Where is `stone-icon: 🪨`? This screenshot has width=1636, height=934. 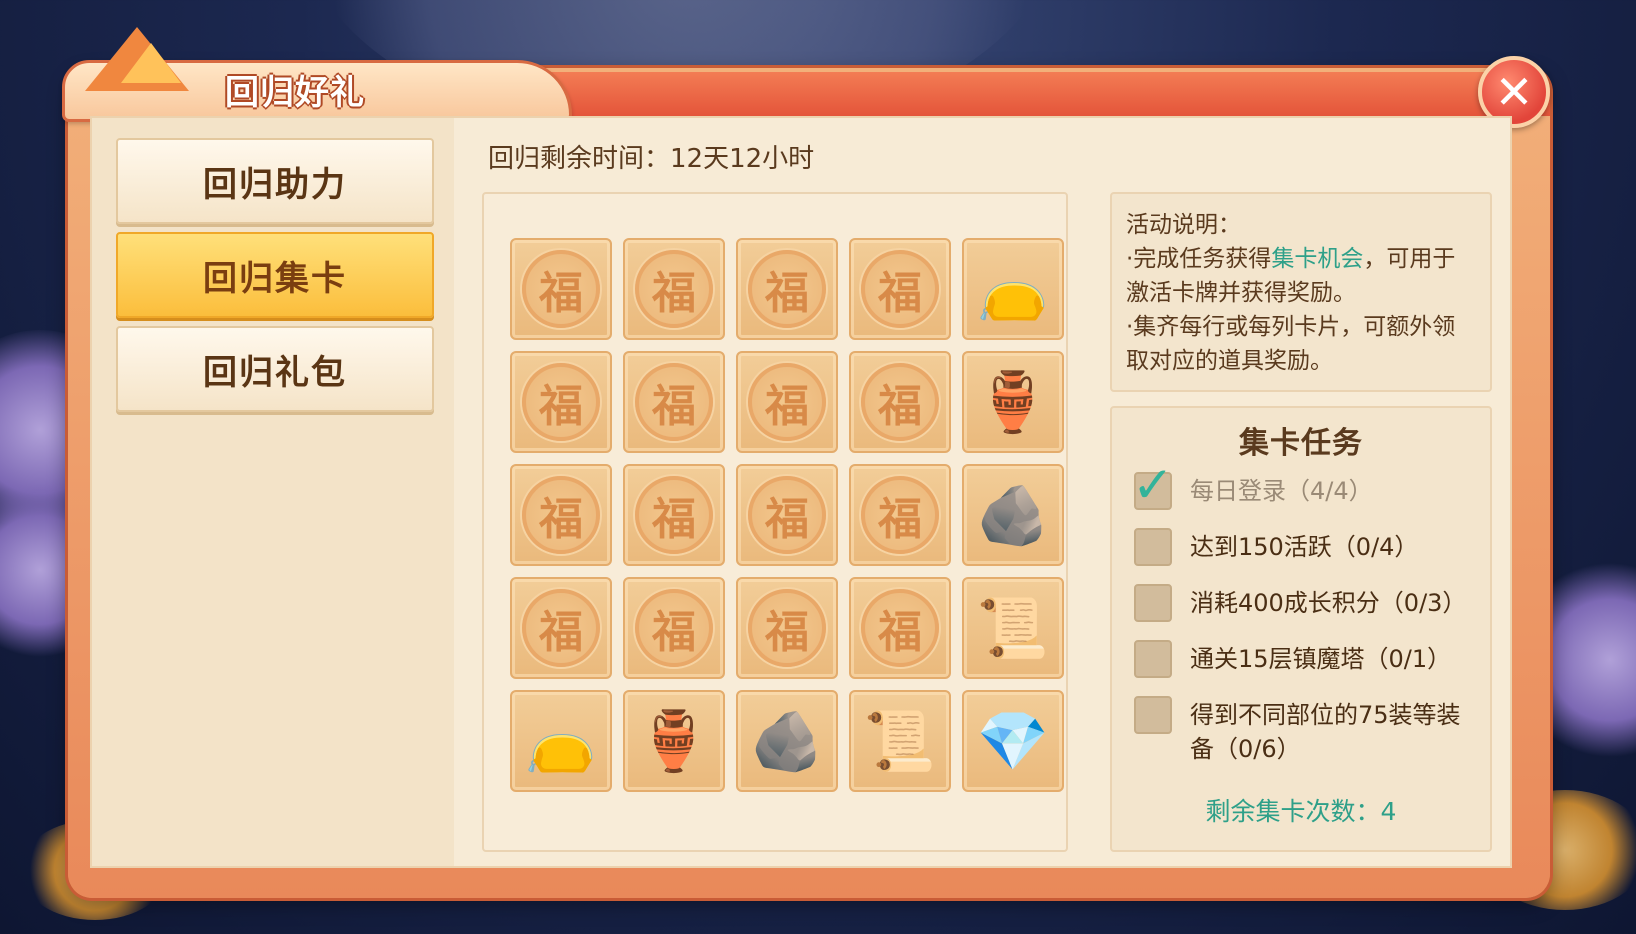
stone-icon: 🪨 is located at coordinates (1013, 515).